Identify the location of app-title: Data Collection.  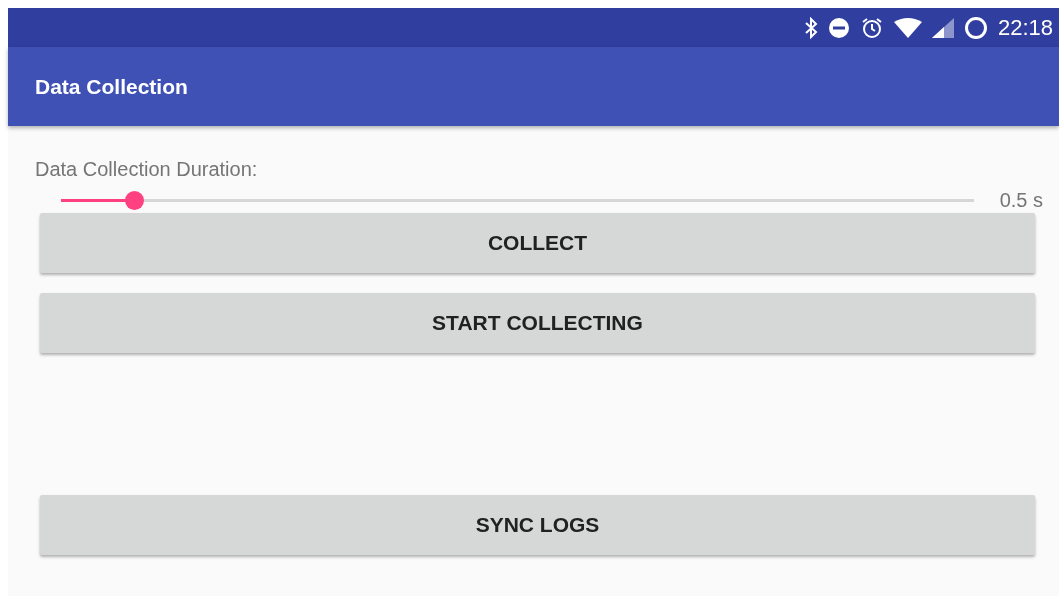
(111, 86).